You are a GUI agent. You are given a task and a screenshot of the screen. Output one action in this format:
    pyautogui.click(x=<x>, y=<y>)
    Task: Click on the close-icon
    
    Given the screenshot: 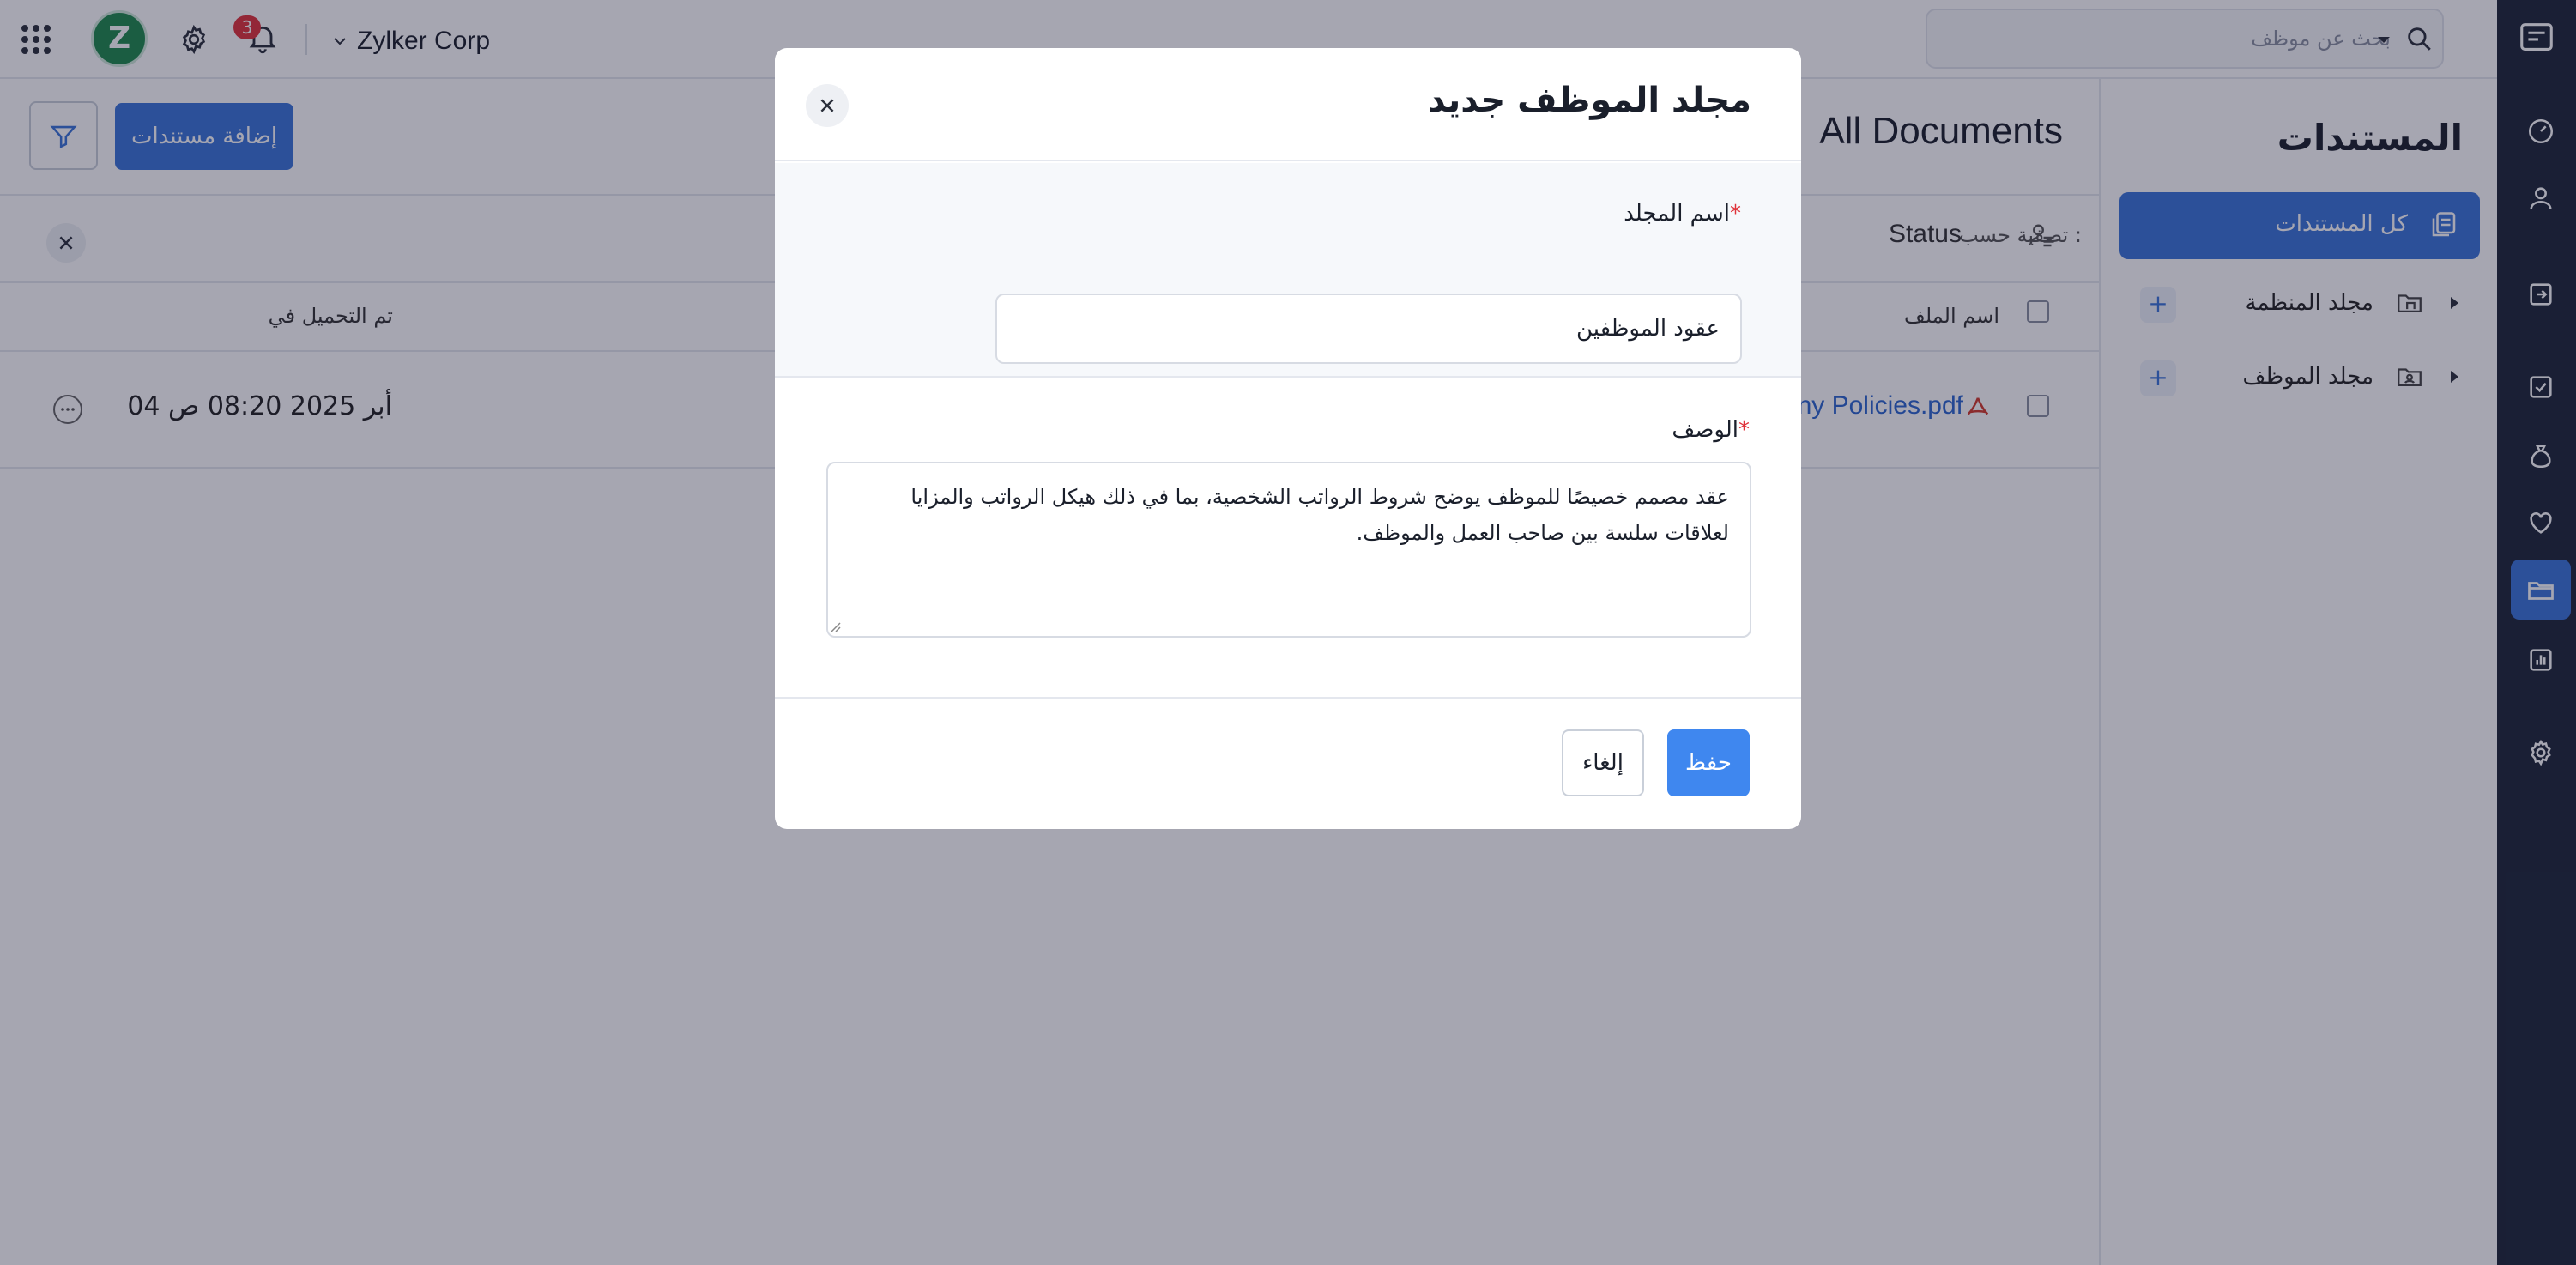 What is the action you would take?
    pyautogui.click(x=827, y=105)
    